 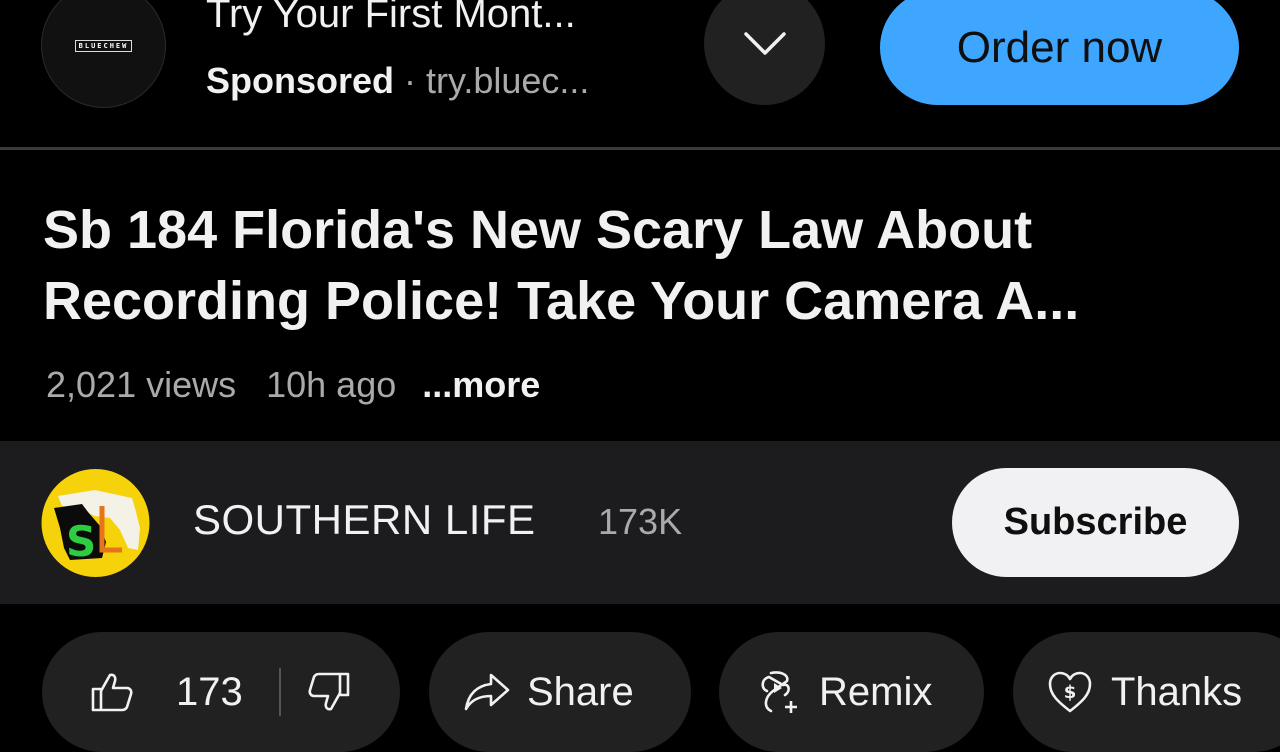 I want to click on order-now-button: Order now, so click(x=1059, y=52).